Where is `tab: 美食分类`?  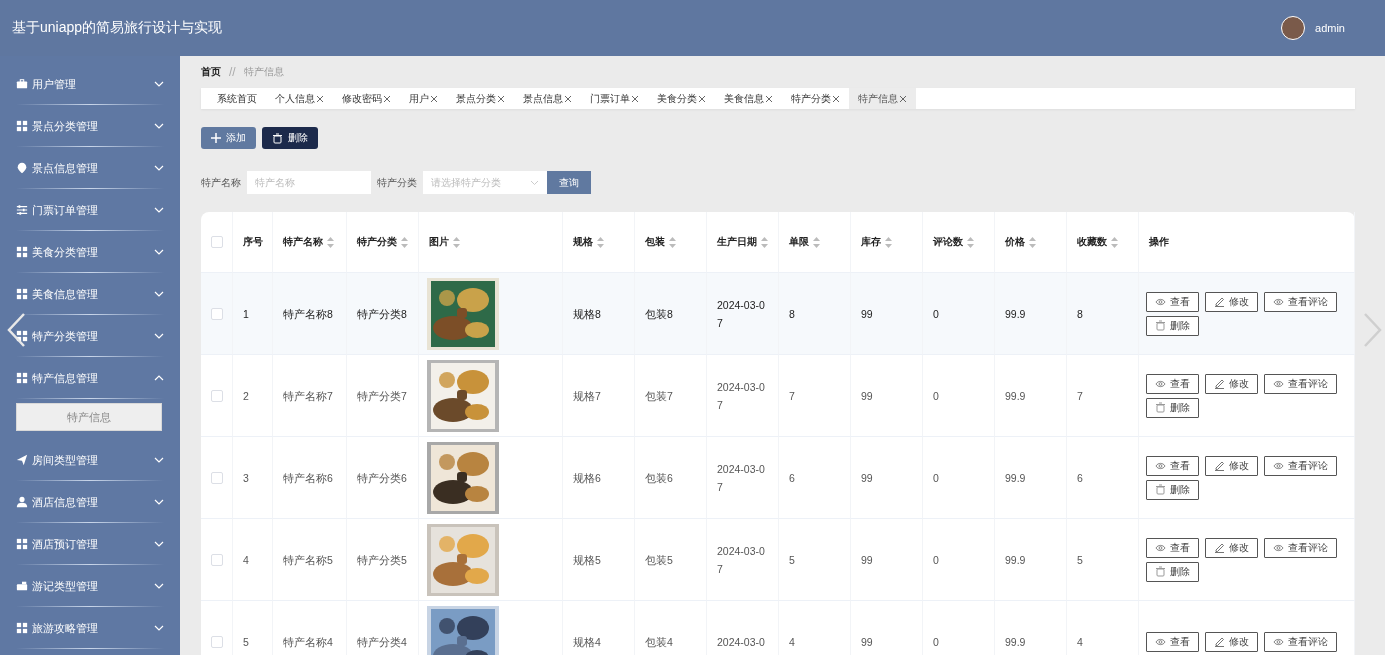 tab: 美食分类 is located at coordinates (681, 98).